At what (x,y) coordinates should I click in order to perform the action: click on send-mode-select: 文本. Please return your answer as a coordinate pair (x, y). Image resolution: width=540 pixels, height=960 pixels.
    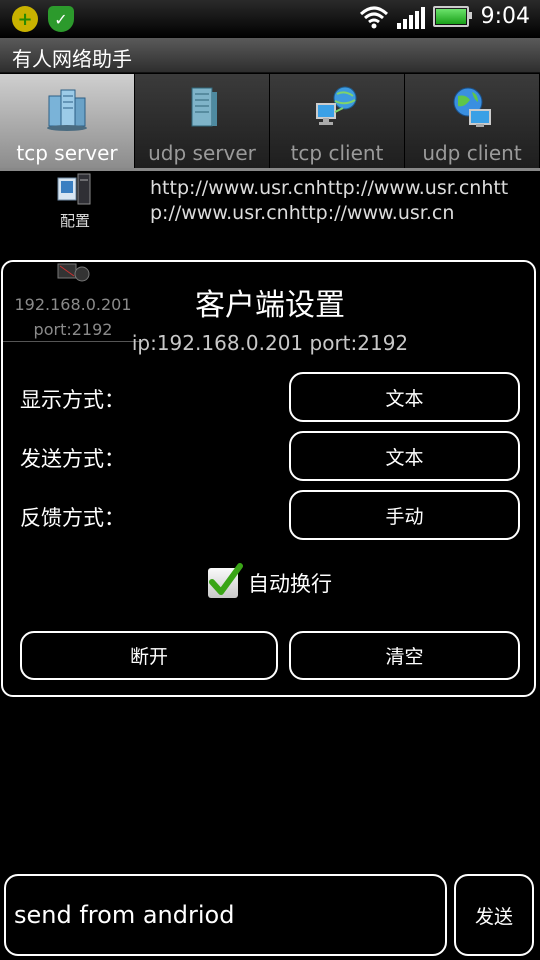
    Looking at the image, I should click on (404, 456).